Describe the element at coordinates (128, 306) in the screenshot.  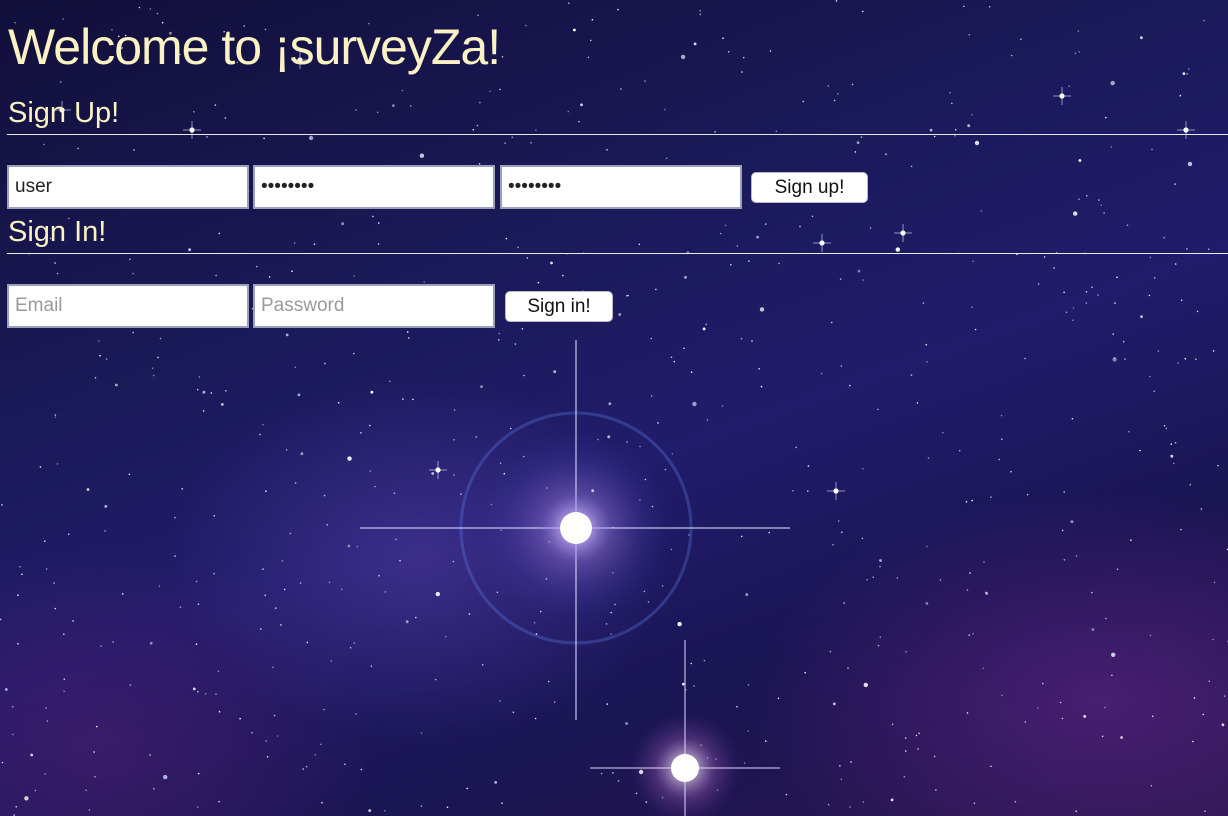
I see `signin-email-input` at that location.